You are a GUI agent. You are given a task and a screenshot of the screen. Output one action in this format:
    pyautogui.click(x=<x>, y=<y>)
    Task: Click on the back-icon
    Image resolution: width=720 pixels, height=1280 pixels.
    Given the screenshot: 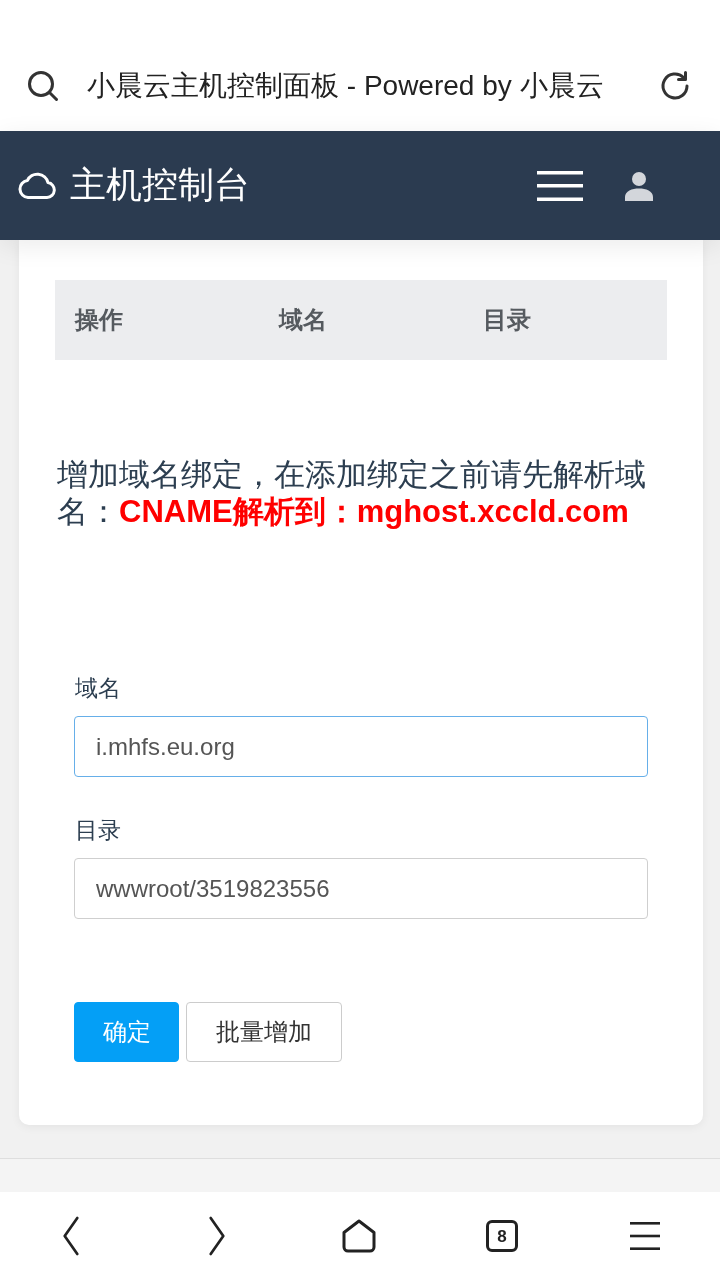 What is the action you would take?
    pyautogui.click(x=71, y=1236)
    